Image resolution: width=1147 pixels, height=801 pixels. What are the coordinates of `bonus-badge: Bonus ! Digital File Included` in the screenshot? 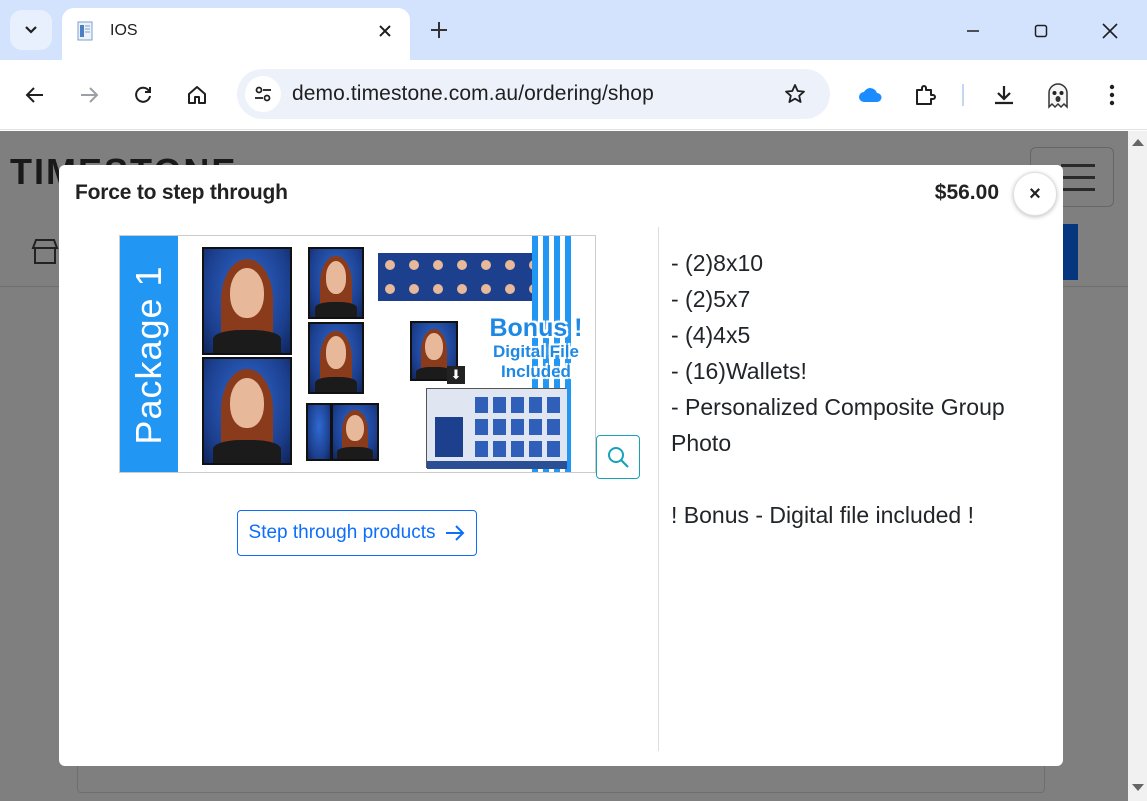 It's located at (535, 348).